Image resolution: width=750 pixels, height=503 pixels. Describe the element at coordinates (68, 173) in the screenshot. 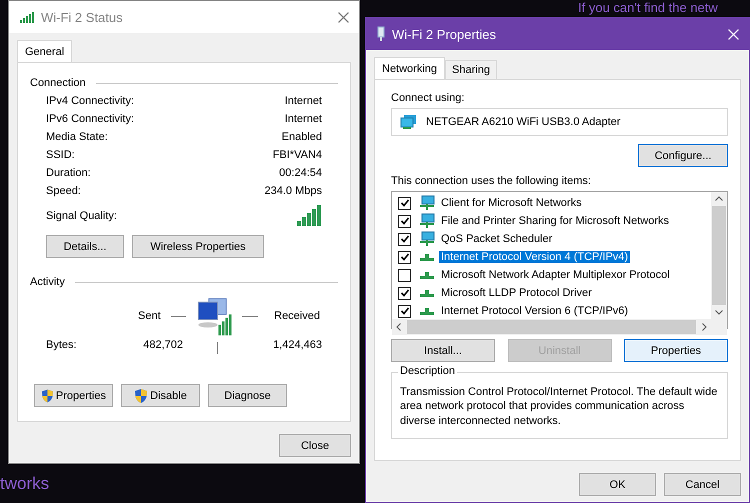

I see `field-label: Duration:` at that location.